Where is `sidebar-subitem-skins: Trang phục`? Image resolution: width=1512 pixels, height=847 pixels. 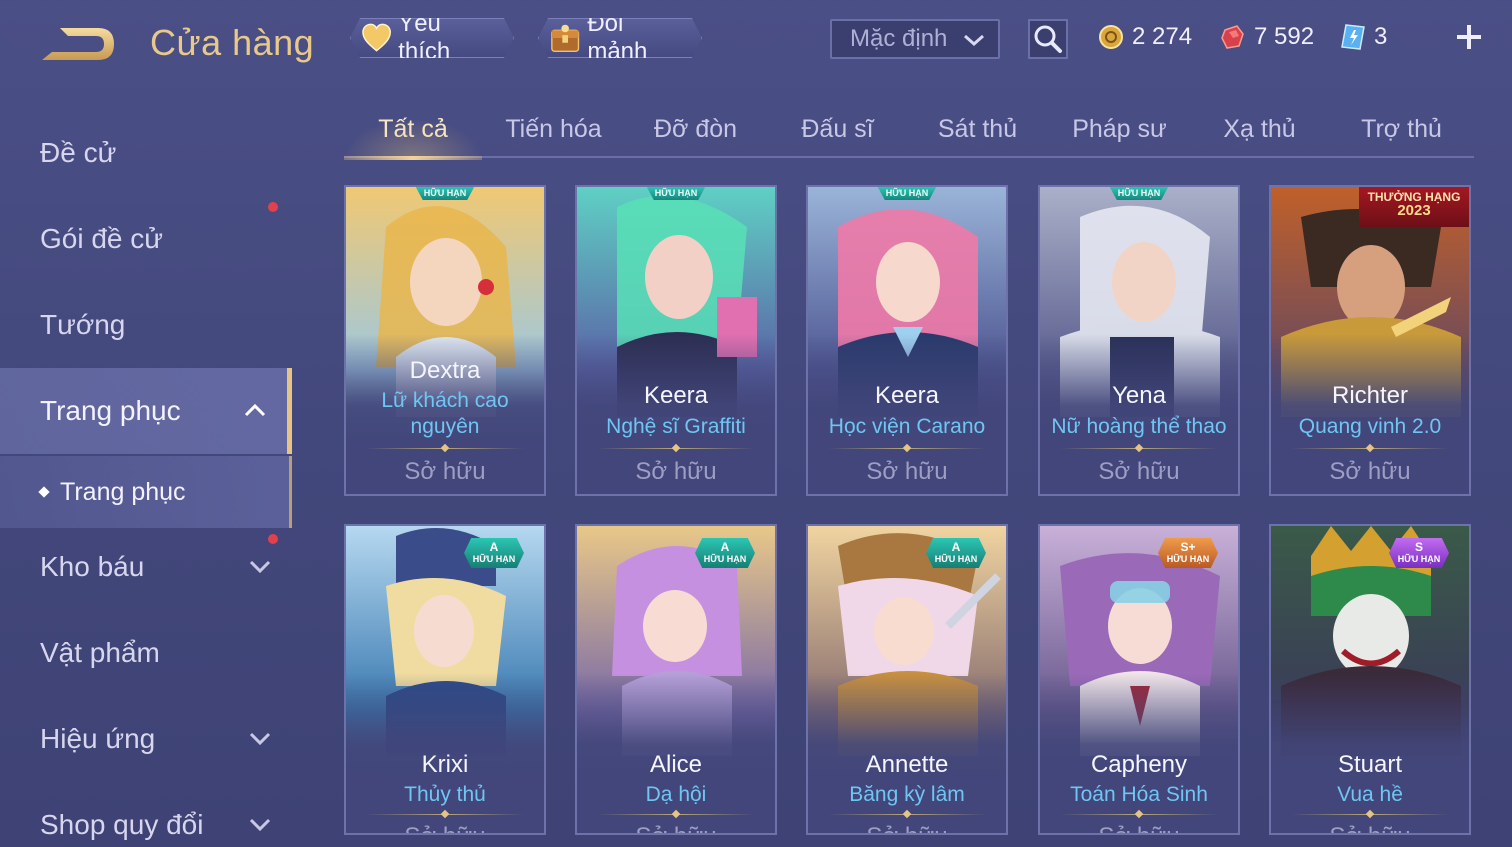 sidebar-subitem-skins: Trang phục is located at coordinates (146, 492).